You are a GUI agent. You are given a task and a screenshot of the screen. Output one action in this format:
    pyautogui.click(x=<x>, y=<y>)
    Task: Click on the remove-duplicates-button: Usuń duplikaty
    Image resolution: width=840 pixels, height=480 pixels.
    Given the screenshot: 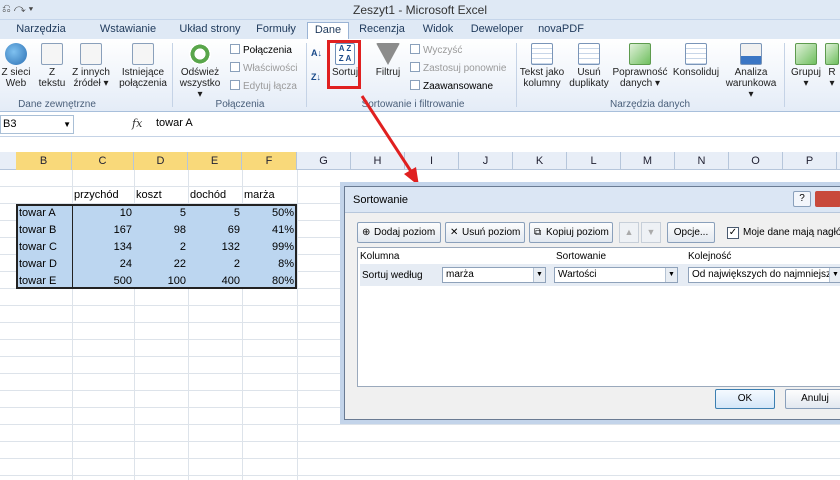 What is the action you would take?
    pyautogui.click(x=589, y=66)
    